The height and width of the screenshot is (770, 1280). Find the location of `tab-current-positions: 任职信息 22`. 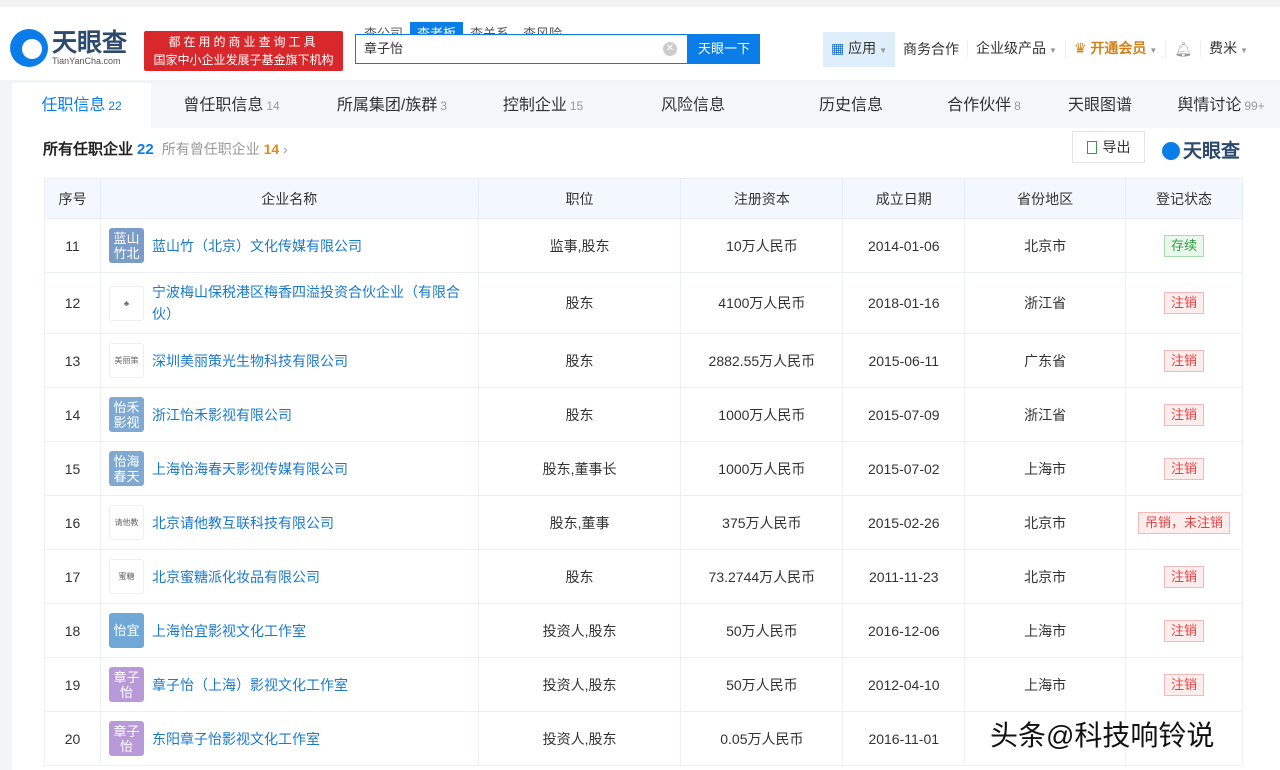

tab-current-positions: 任职信息 22 is located at coordinates (81, 105).